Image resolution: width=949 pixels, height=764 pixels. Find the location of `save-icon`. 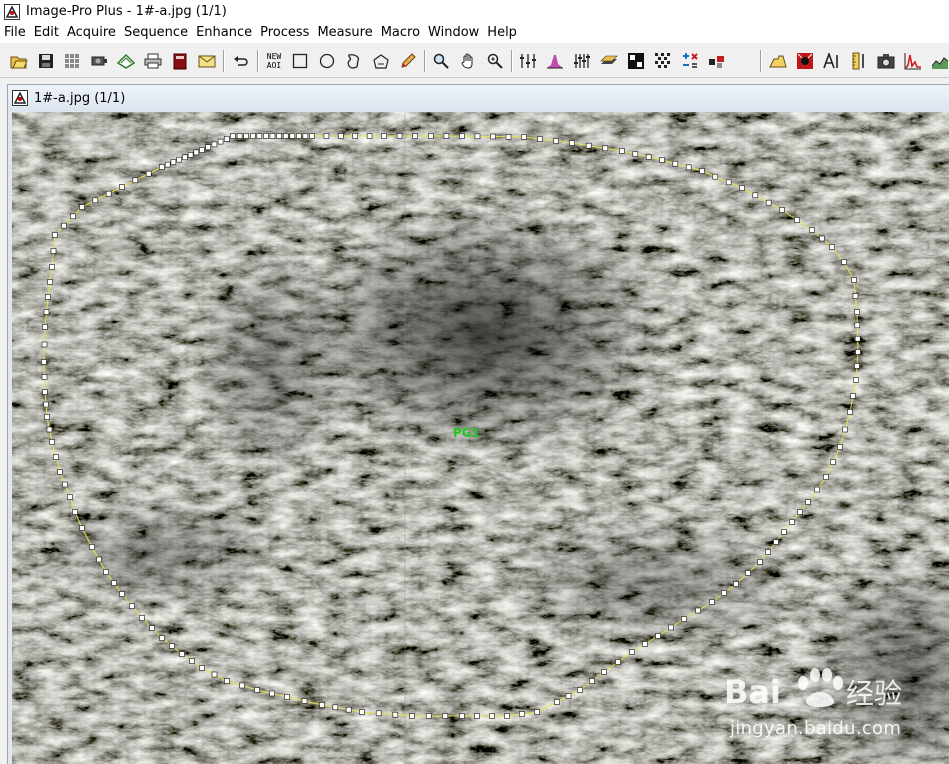

save-icon is located at coordinates (46, 61).